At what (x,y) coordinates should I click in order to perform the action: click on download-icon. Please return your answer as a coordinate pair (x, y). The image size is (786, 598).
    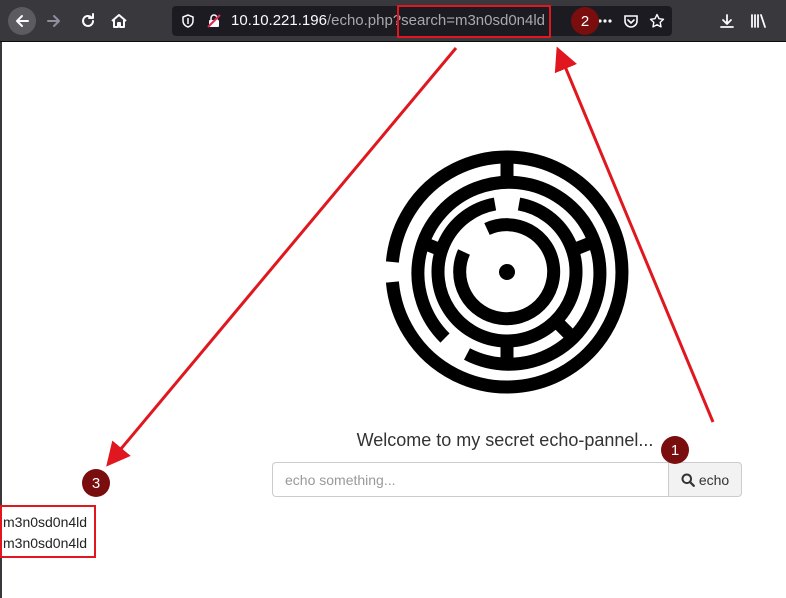
    Looking at the image, I should click on (727, 21).